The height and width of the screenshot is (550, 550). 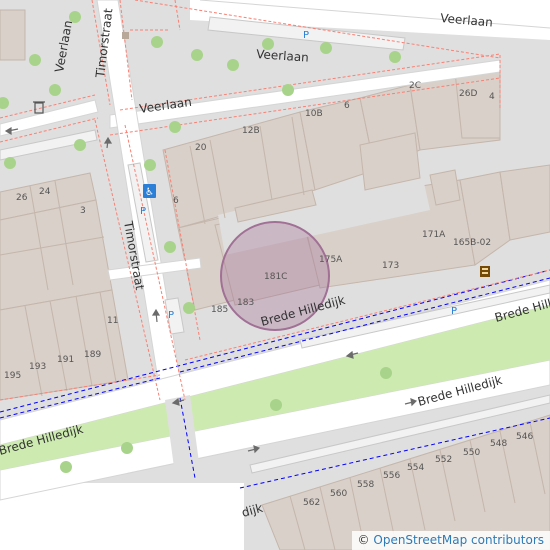 I want to click on house-number: 546, so click(x=524, y=437).